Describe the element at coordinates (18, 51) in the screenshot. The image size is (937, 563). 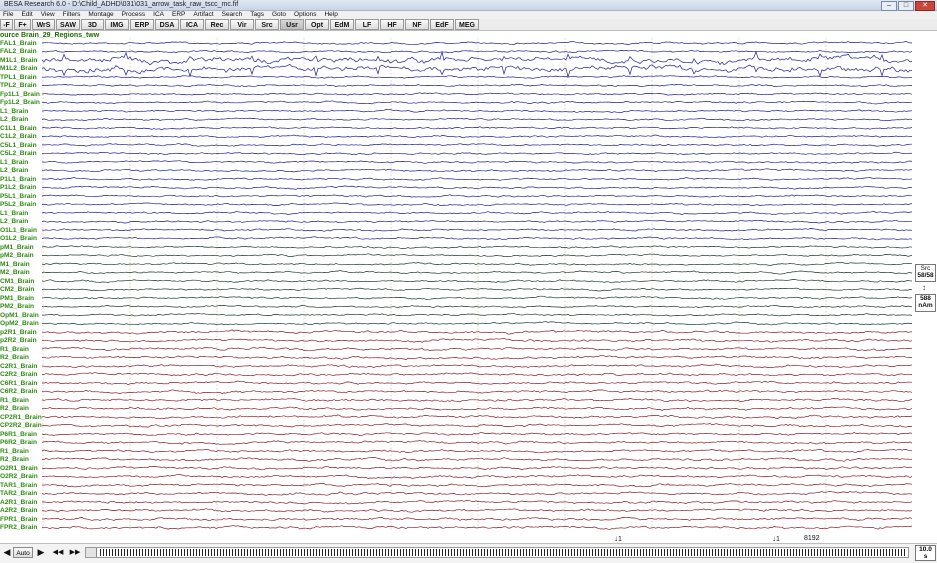
I see `channel-label: FAL2_Brain` at that location.